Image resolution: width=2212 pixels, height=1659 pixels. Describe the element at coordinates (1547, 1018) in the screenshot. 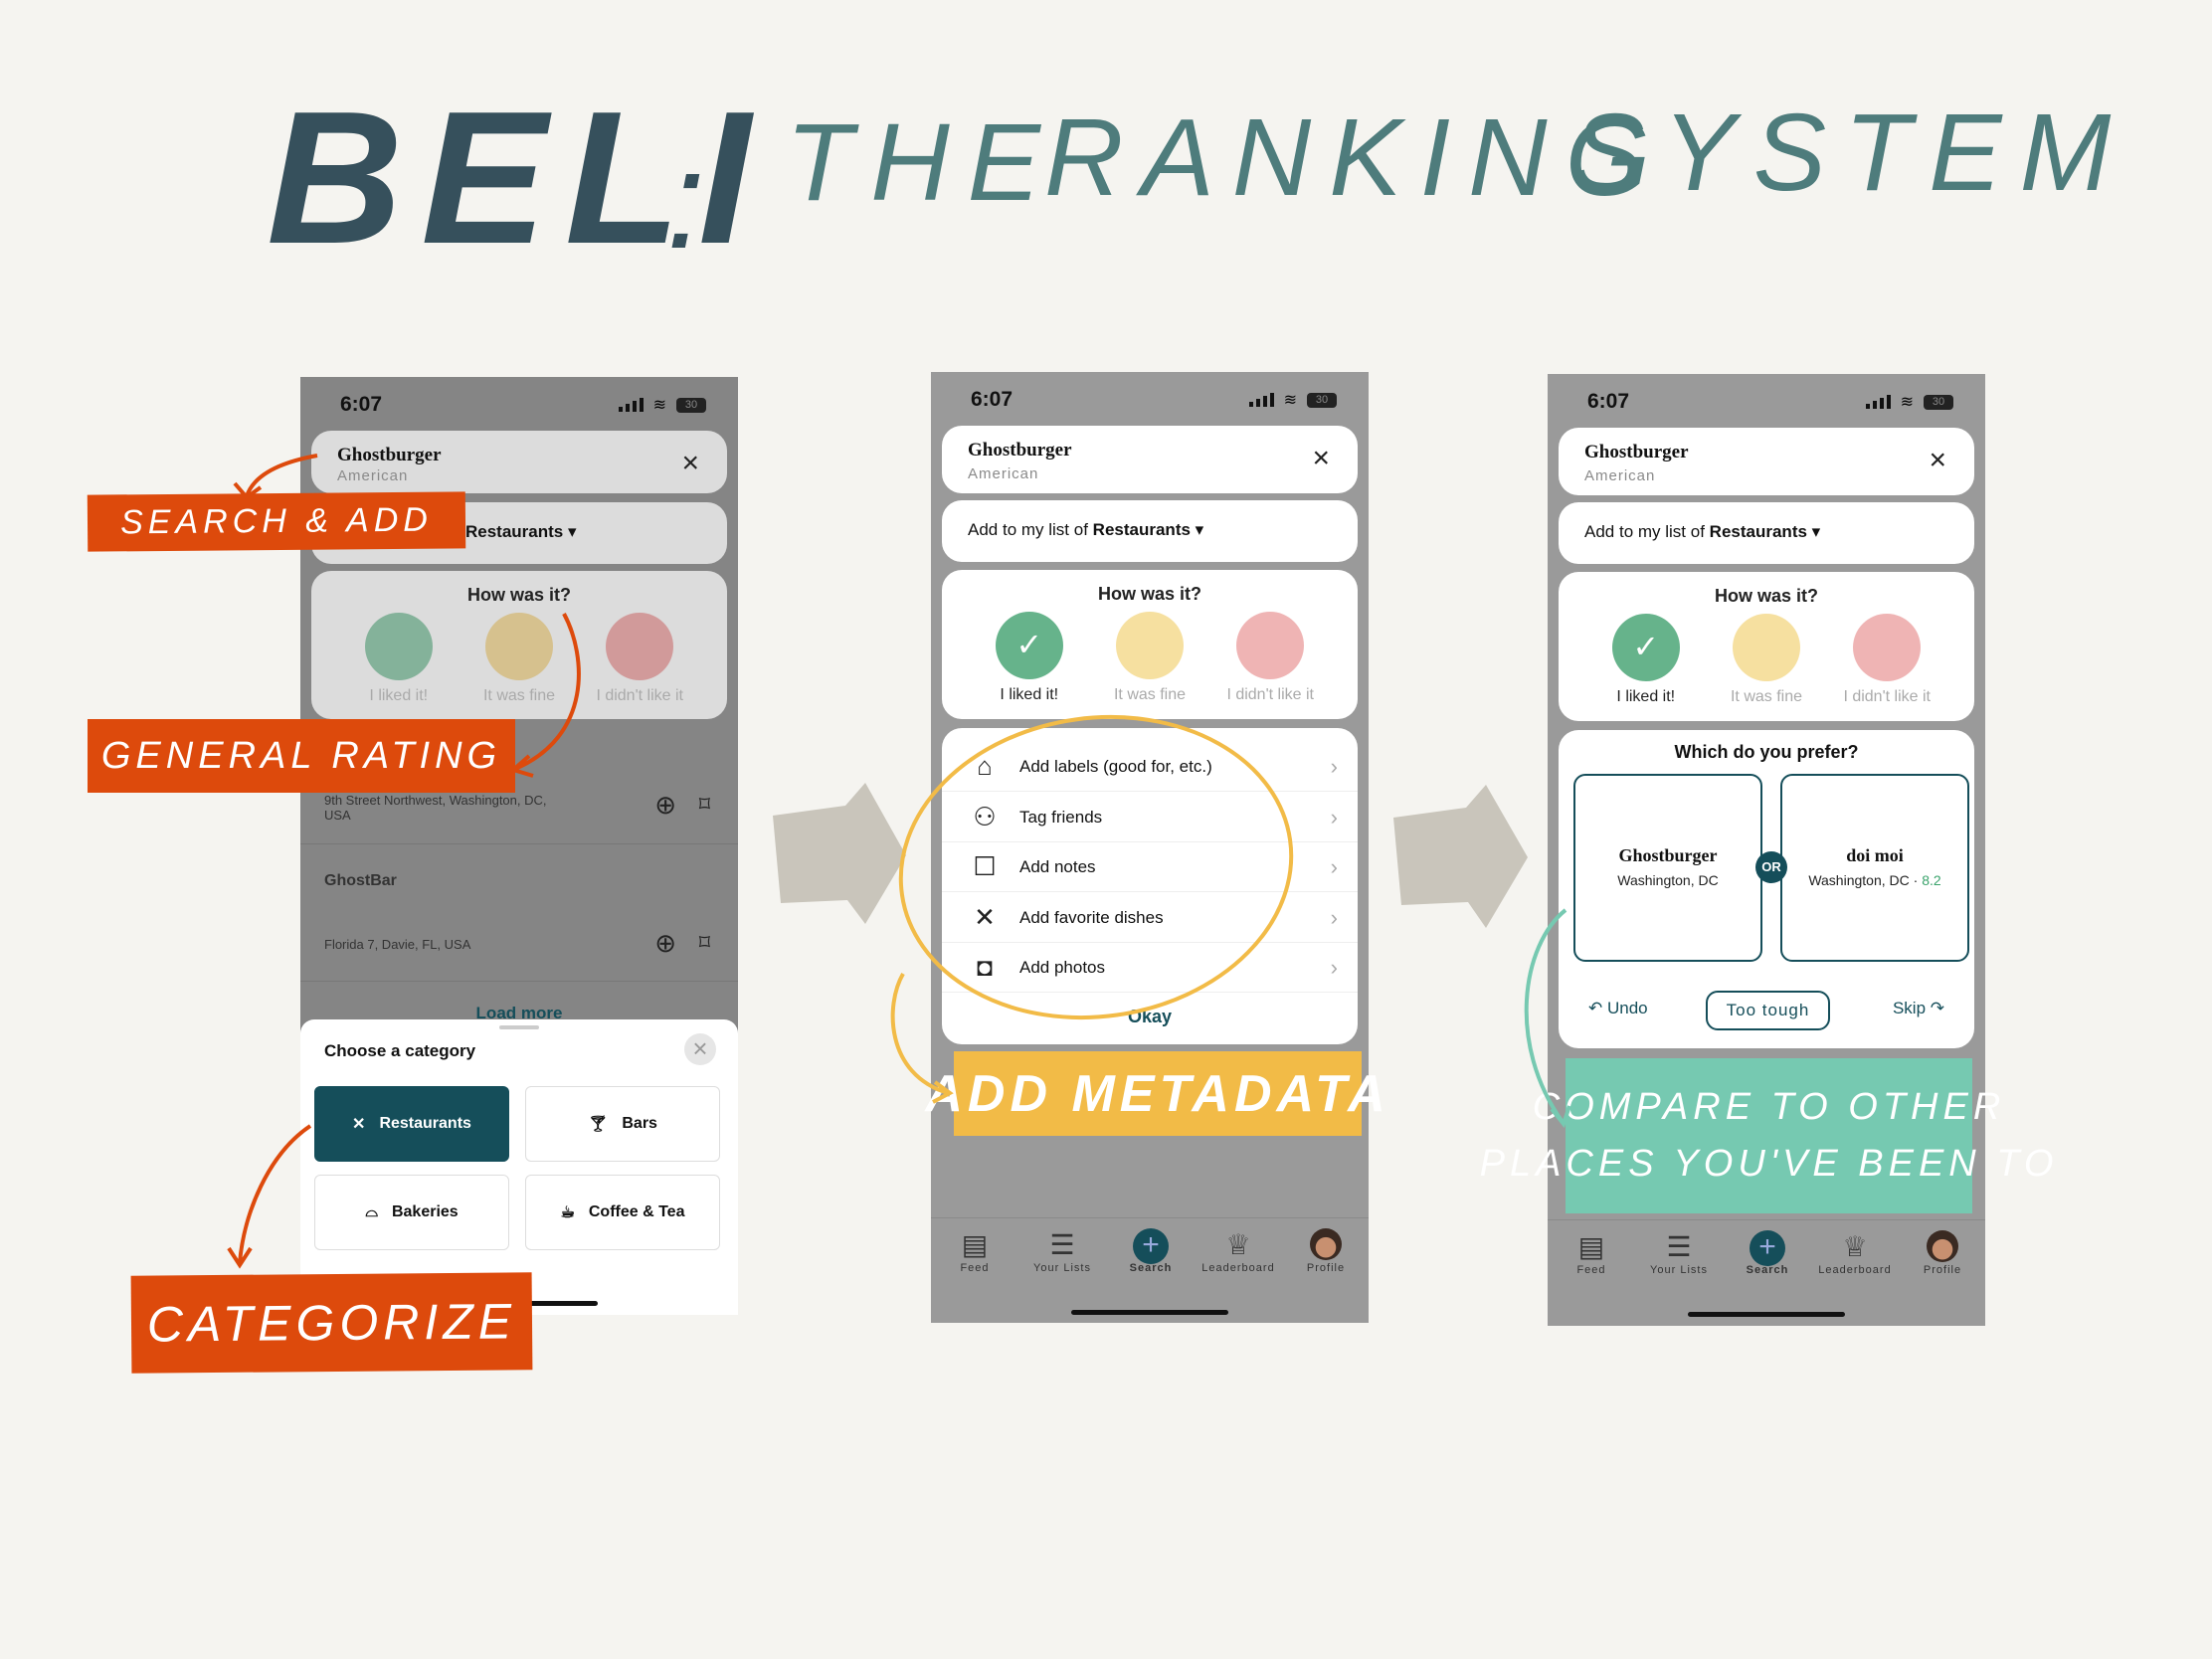

I see `arrow-compare` at that location.